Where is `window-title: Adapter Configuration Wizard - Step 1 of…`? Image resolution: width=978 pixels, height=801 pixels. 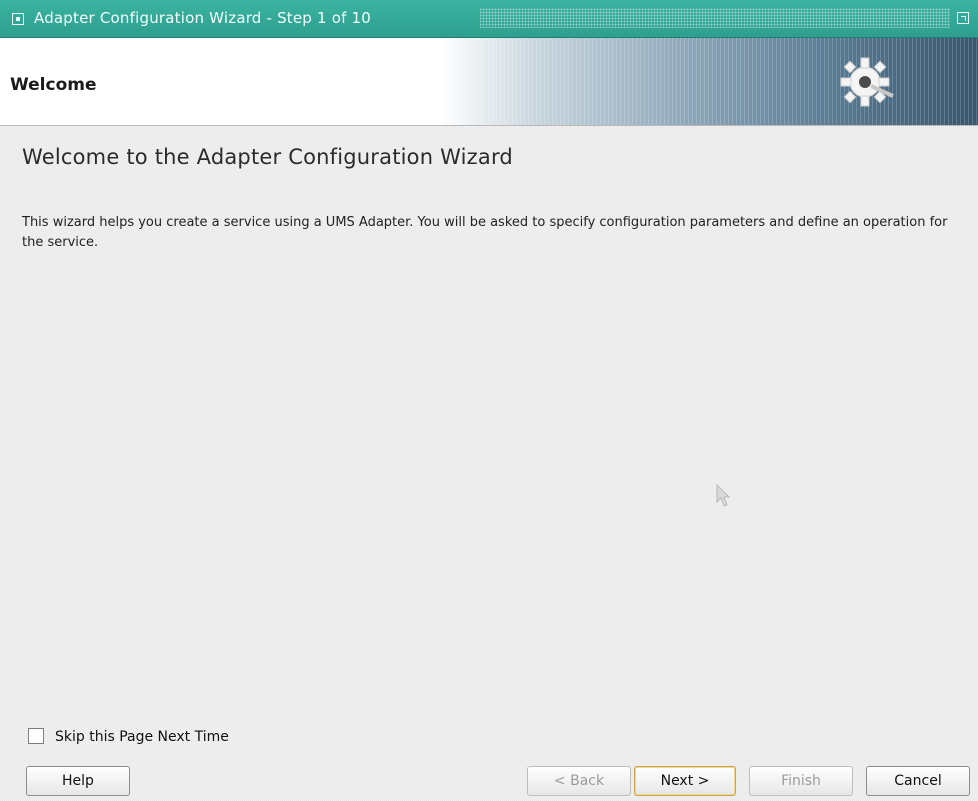 window-title: Adapter Configuration Wizard - Step 1 of… is located at coordinates (203, 18).